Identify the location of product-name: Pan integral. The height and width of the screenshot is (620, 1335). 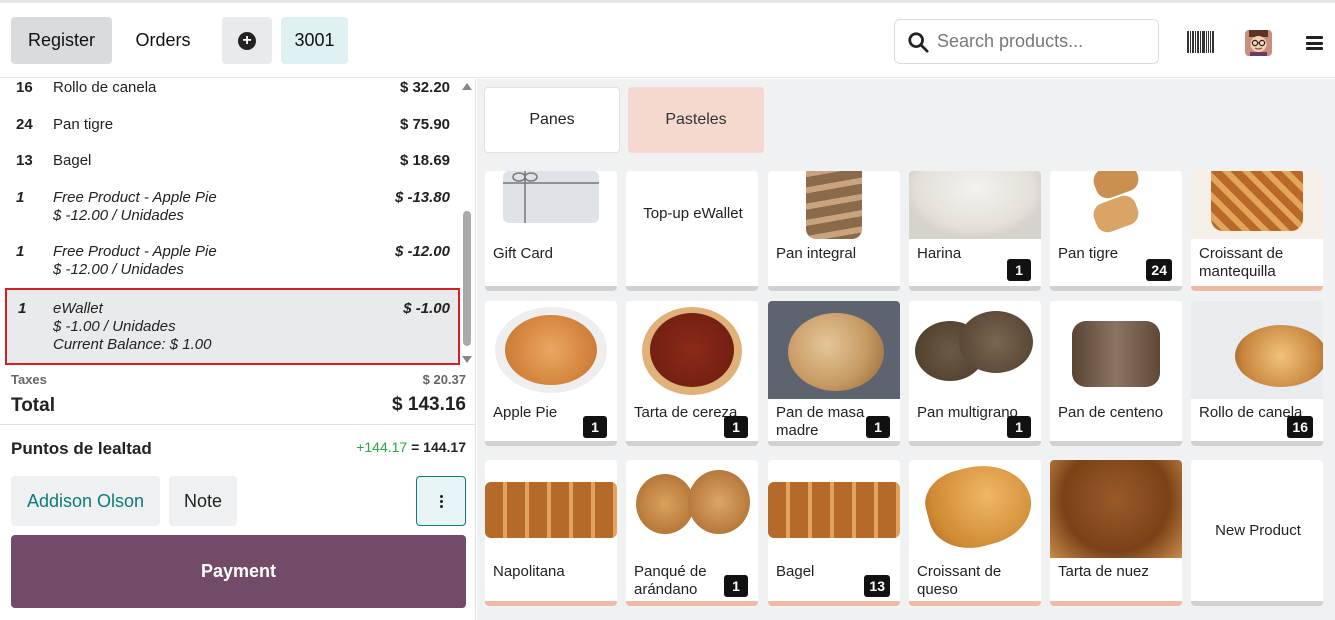
(816, 253).